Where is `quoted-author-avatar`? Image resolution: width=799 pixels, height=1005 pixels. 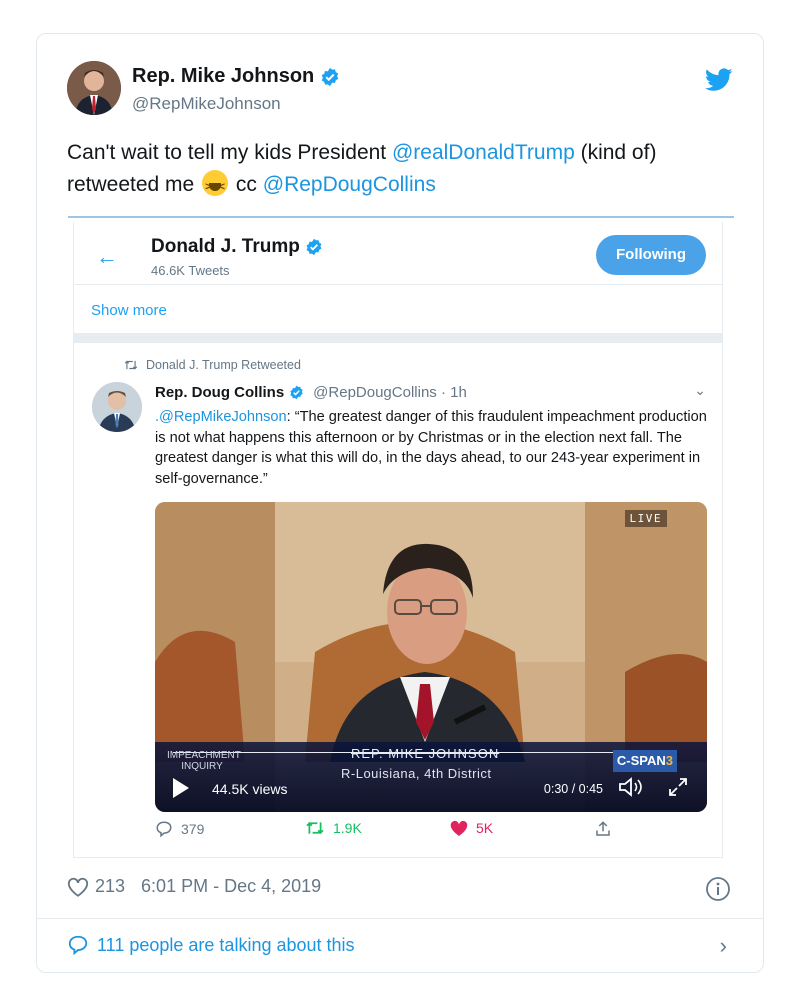
quoted-author-avatar is located at coordinates (117, 407).